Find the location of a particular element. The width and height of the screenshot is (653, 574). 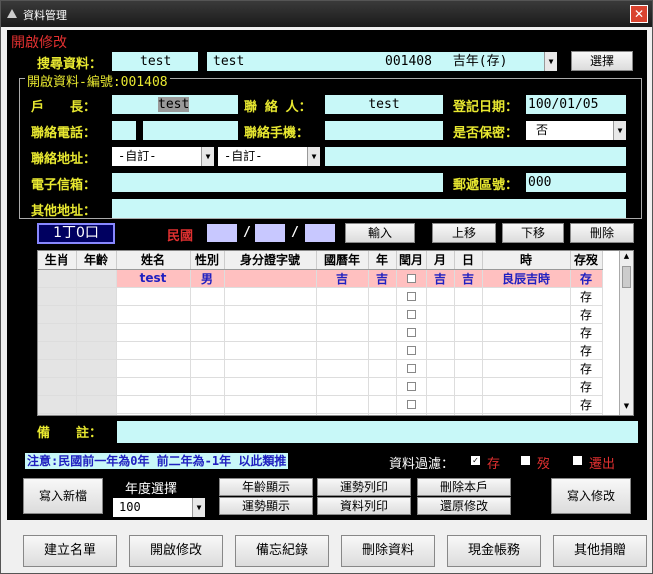

memo-log-button: 備忘紀錄 is located at coordinates (282, 551).